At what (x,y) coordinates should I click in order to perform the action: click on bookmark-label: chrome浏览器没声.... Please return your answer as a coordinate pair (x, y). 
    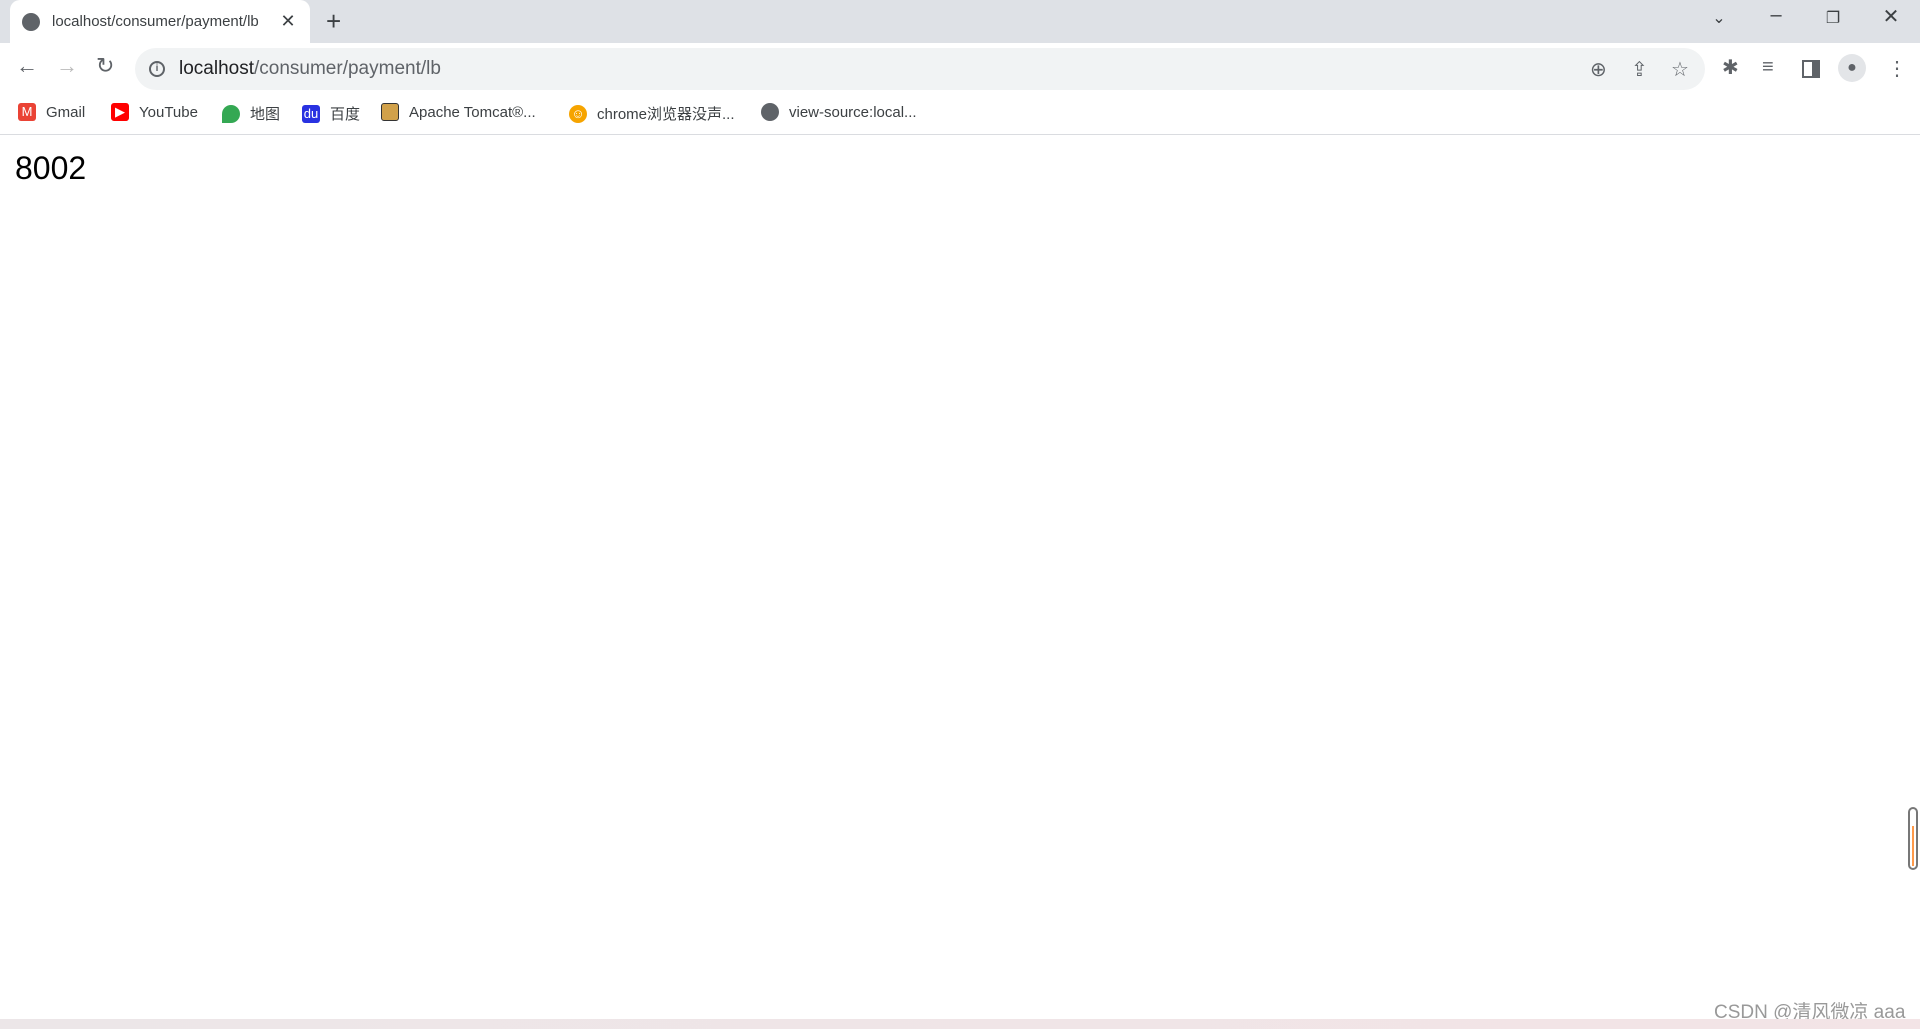
    Looking at the image, I should click on (666, 114).